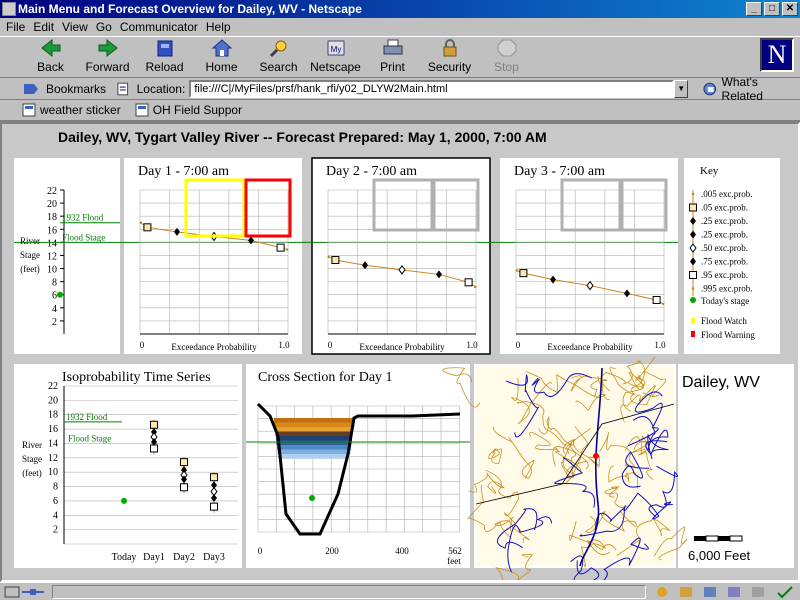  Describe the element at coordinates (590, 347) in the screenshot. I see `day3-xlabel: Exceedance Probability` at that location.